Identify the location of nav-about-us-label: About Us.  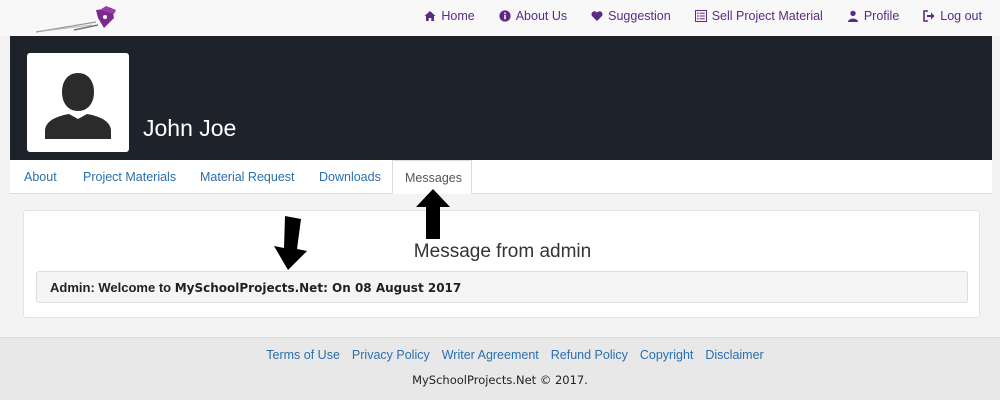
(541, 16).